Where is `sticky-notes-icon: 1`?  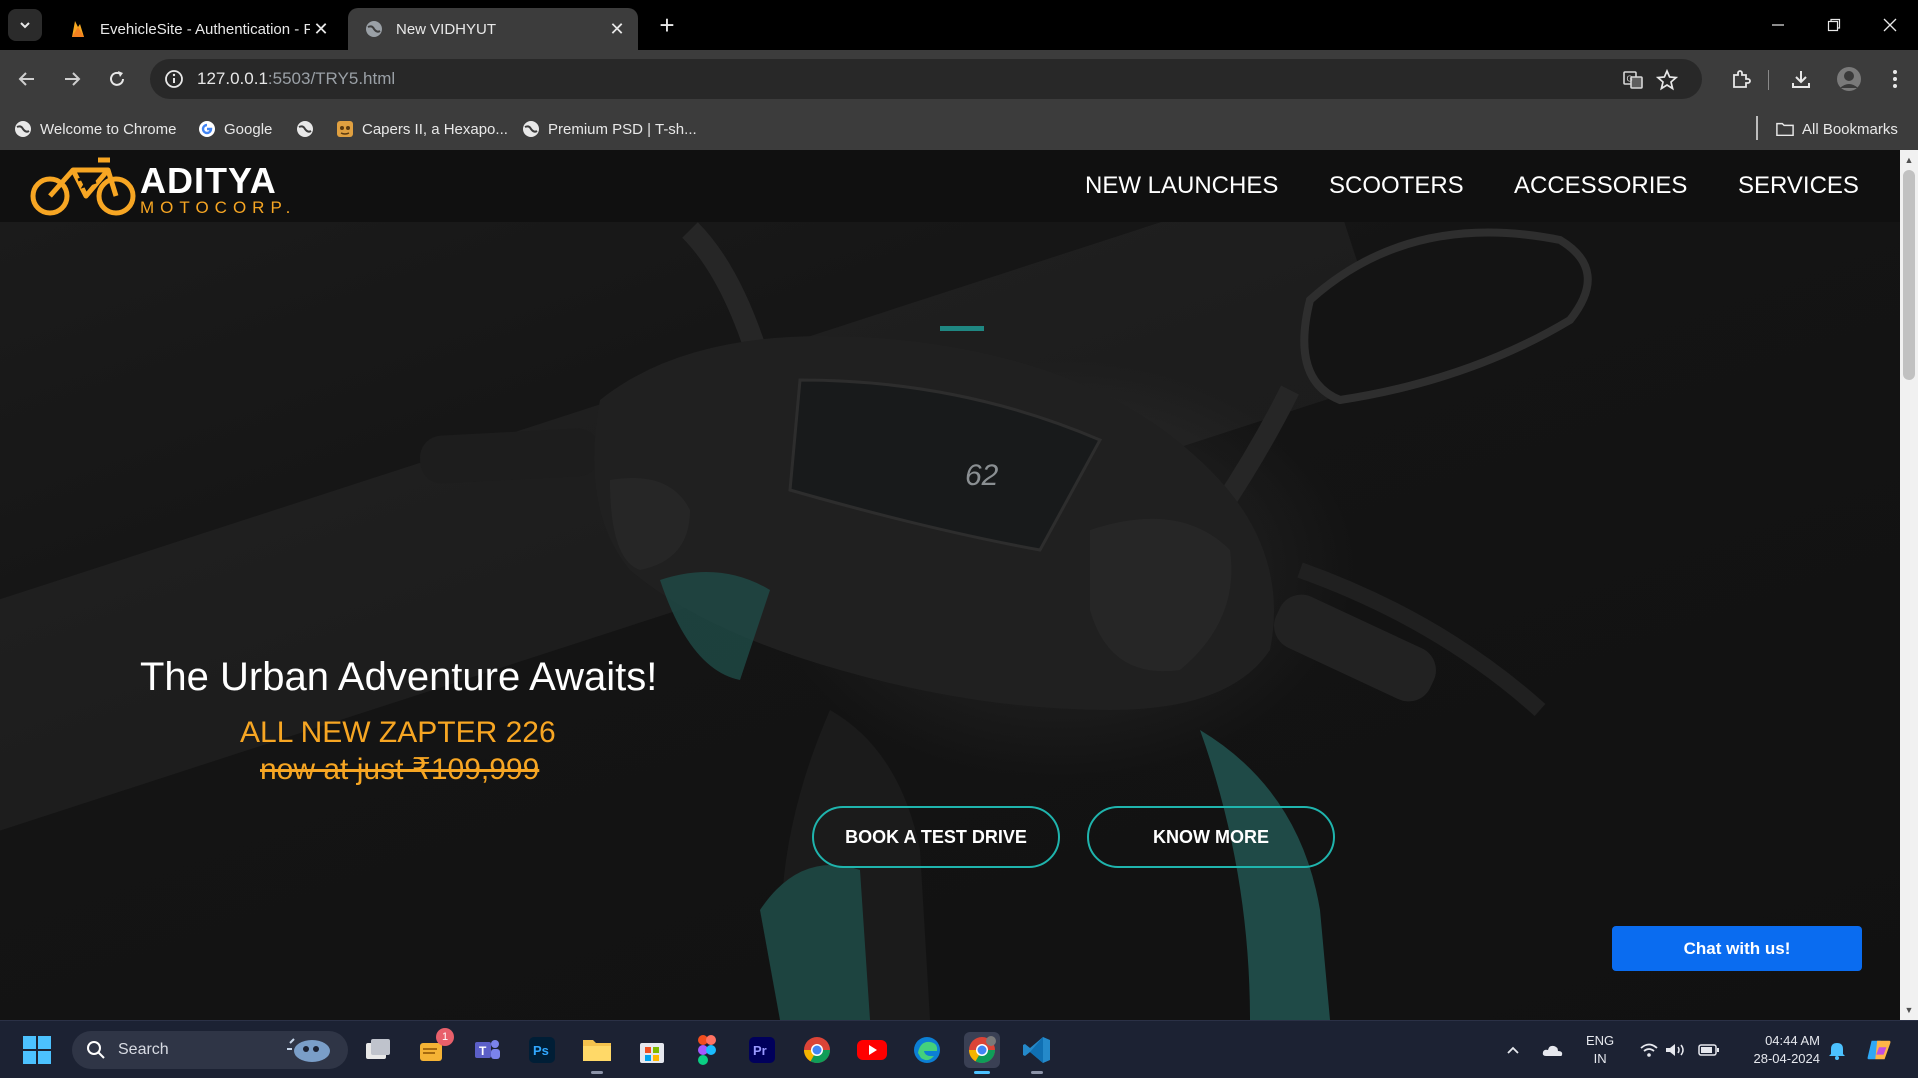 sticky-notes-icon: 1 is located at coordinates (434, 1048).